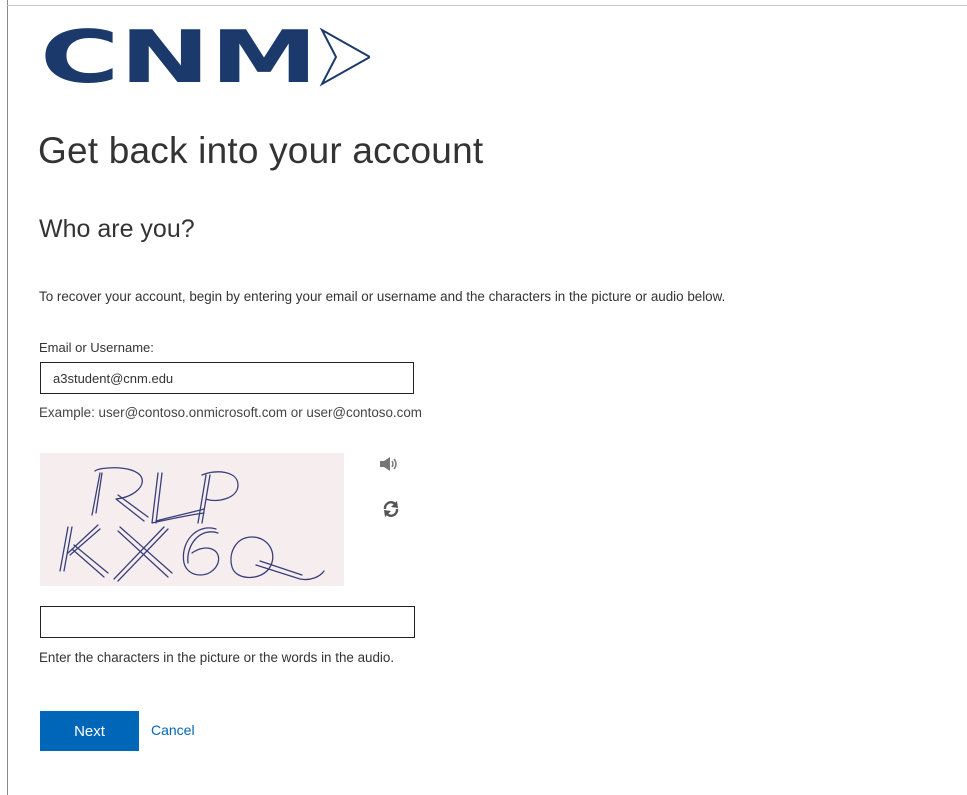 This screenshot has height=795, width=967. What do you see at coordinates (261, 150) in the screenshot?
I see `page-title: Get back into your account` at bounding box center [261, 150].